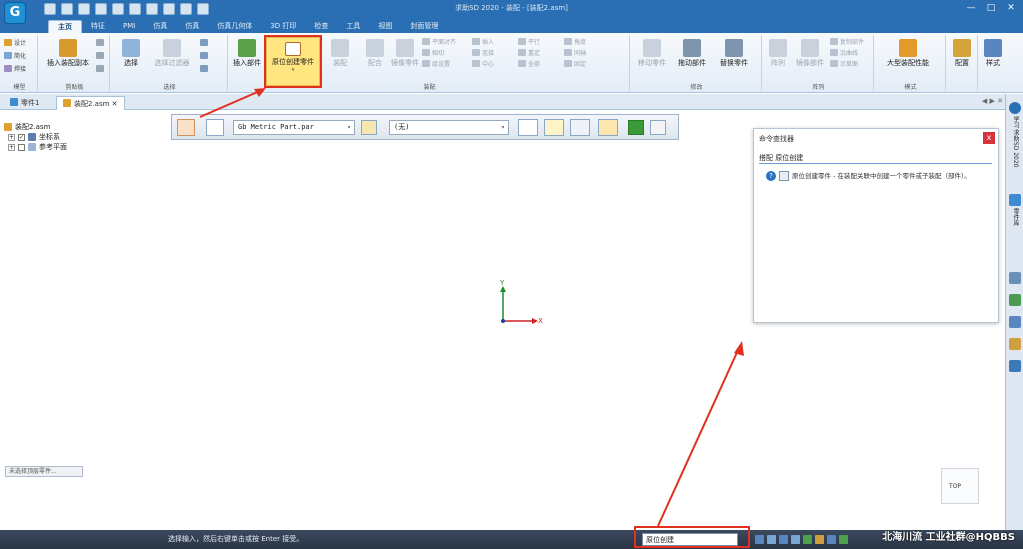 The width and height of the screenshot is (1023, 549). What do you see at coordinates (528, 127) in the screenshot?
I see `placement-button` at bounding box center [528, 127].